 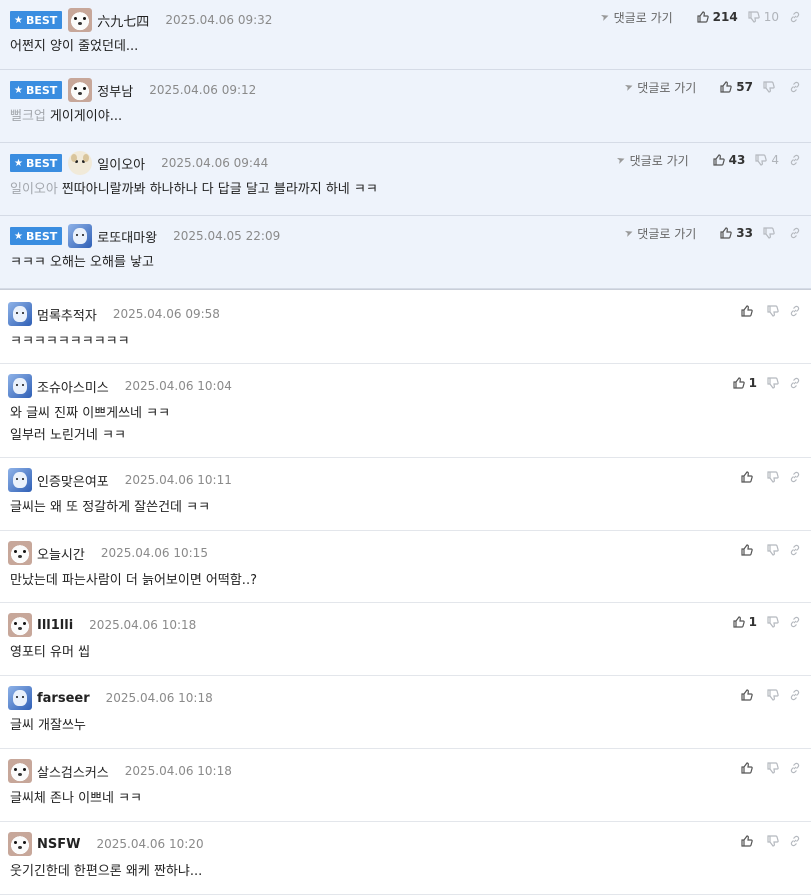 I want to click on comment-header: ★ BEST 로또대마왕 2025.04.05 22:09, so click(x=145, y=236).